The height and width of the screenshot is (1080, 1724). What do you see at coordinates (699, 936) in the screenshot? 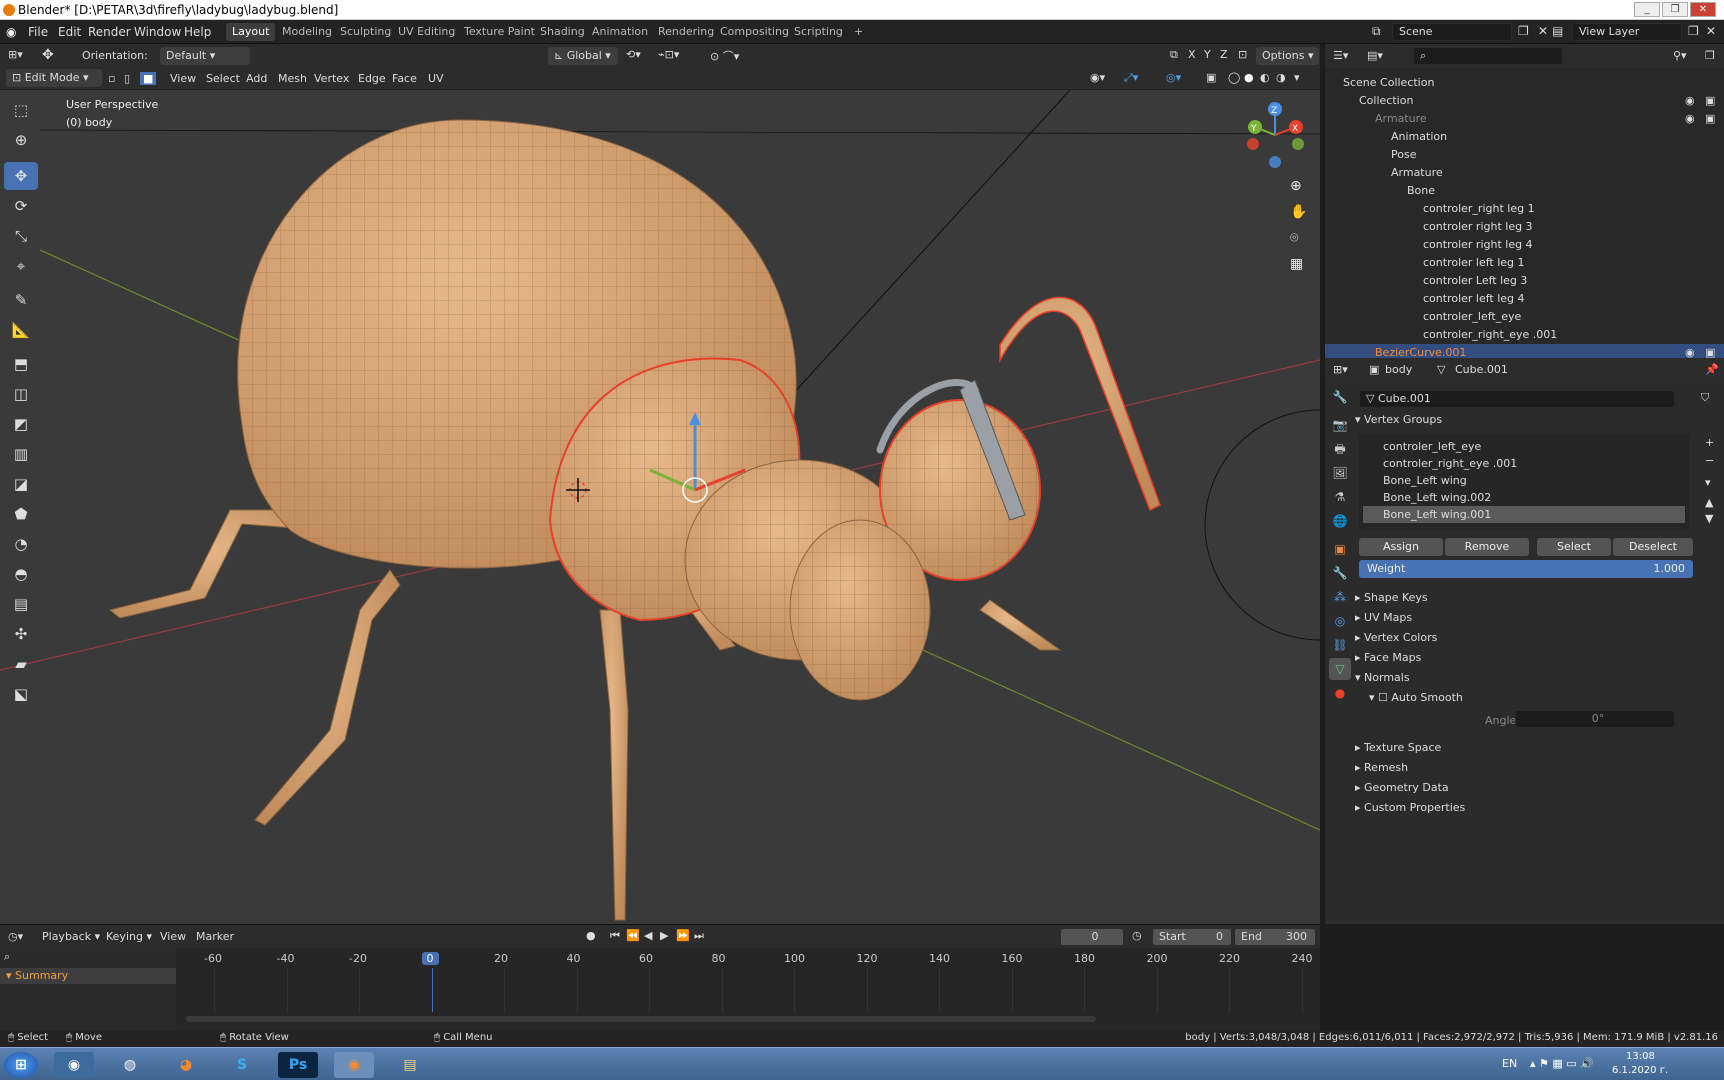
I see `jump-end-icon: ⏭` at bounding box center [699, 936].